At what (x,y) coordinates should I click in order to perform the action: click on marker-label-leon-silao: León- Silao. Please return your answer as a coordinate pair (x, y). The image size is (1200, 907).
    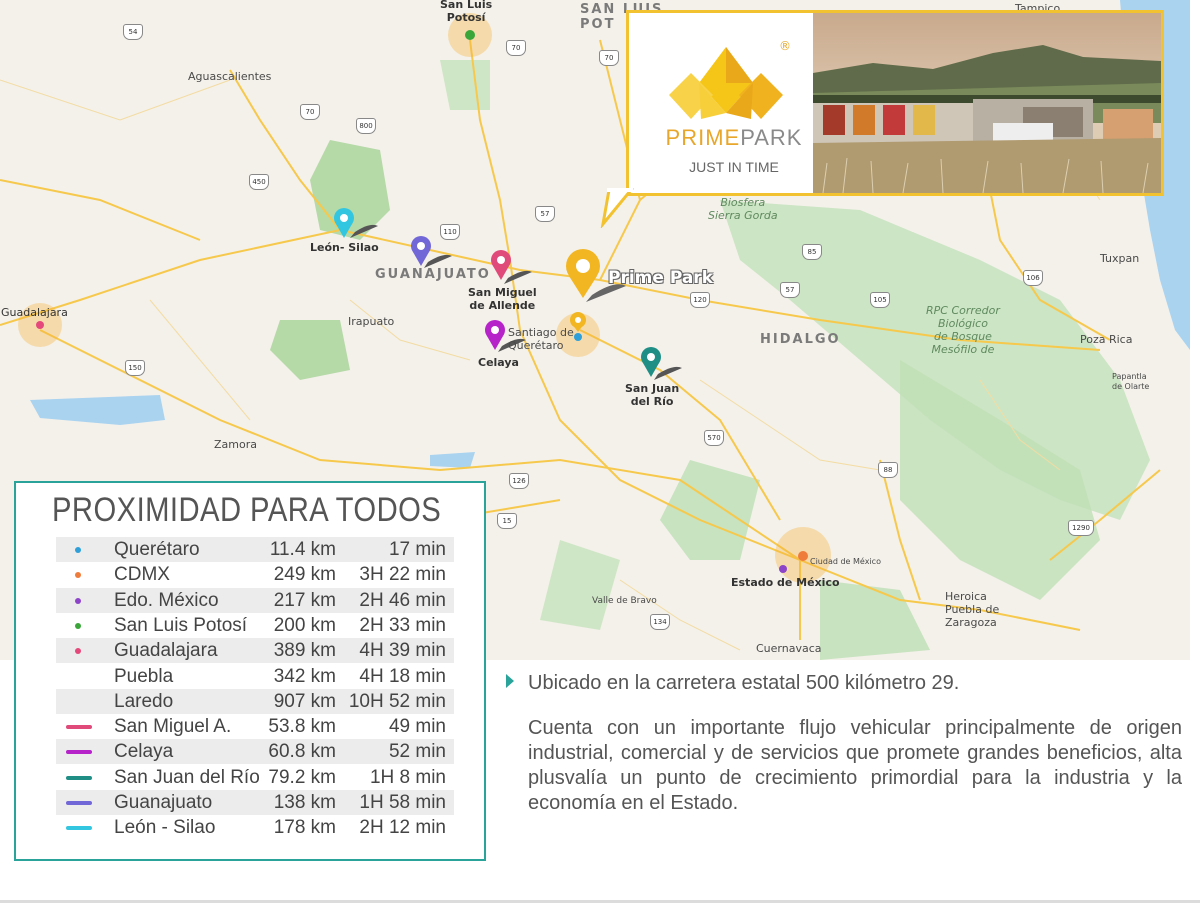
    Looking at the image, I should click on (344, 247).